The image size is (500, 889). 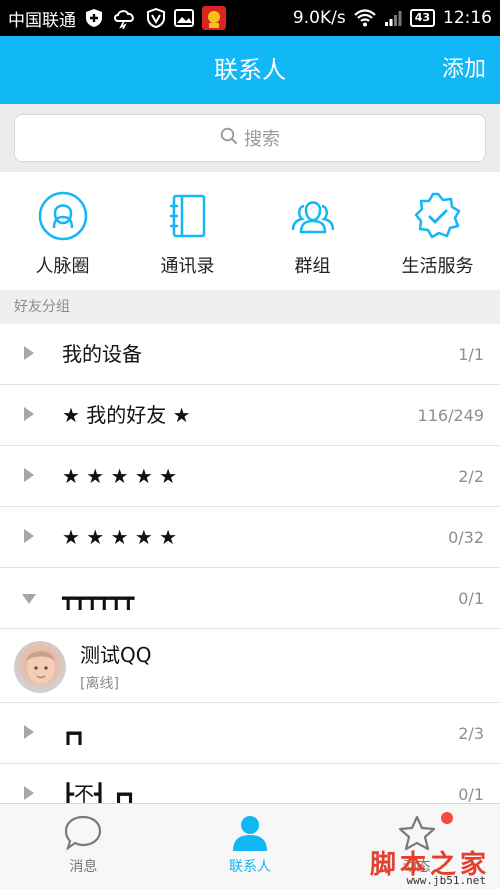 I want to click on group-count: 0/1, so click(x=471, y=598).